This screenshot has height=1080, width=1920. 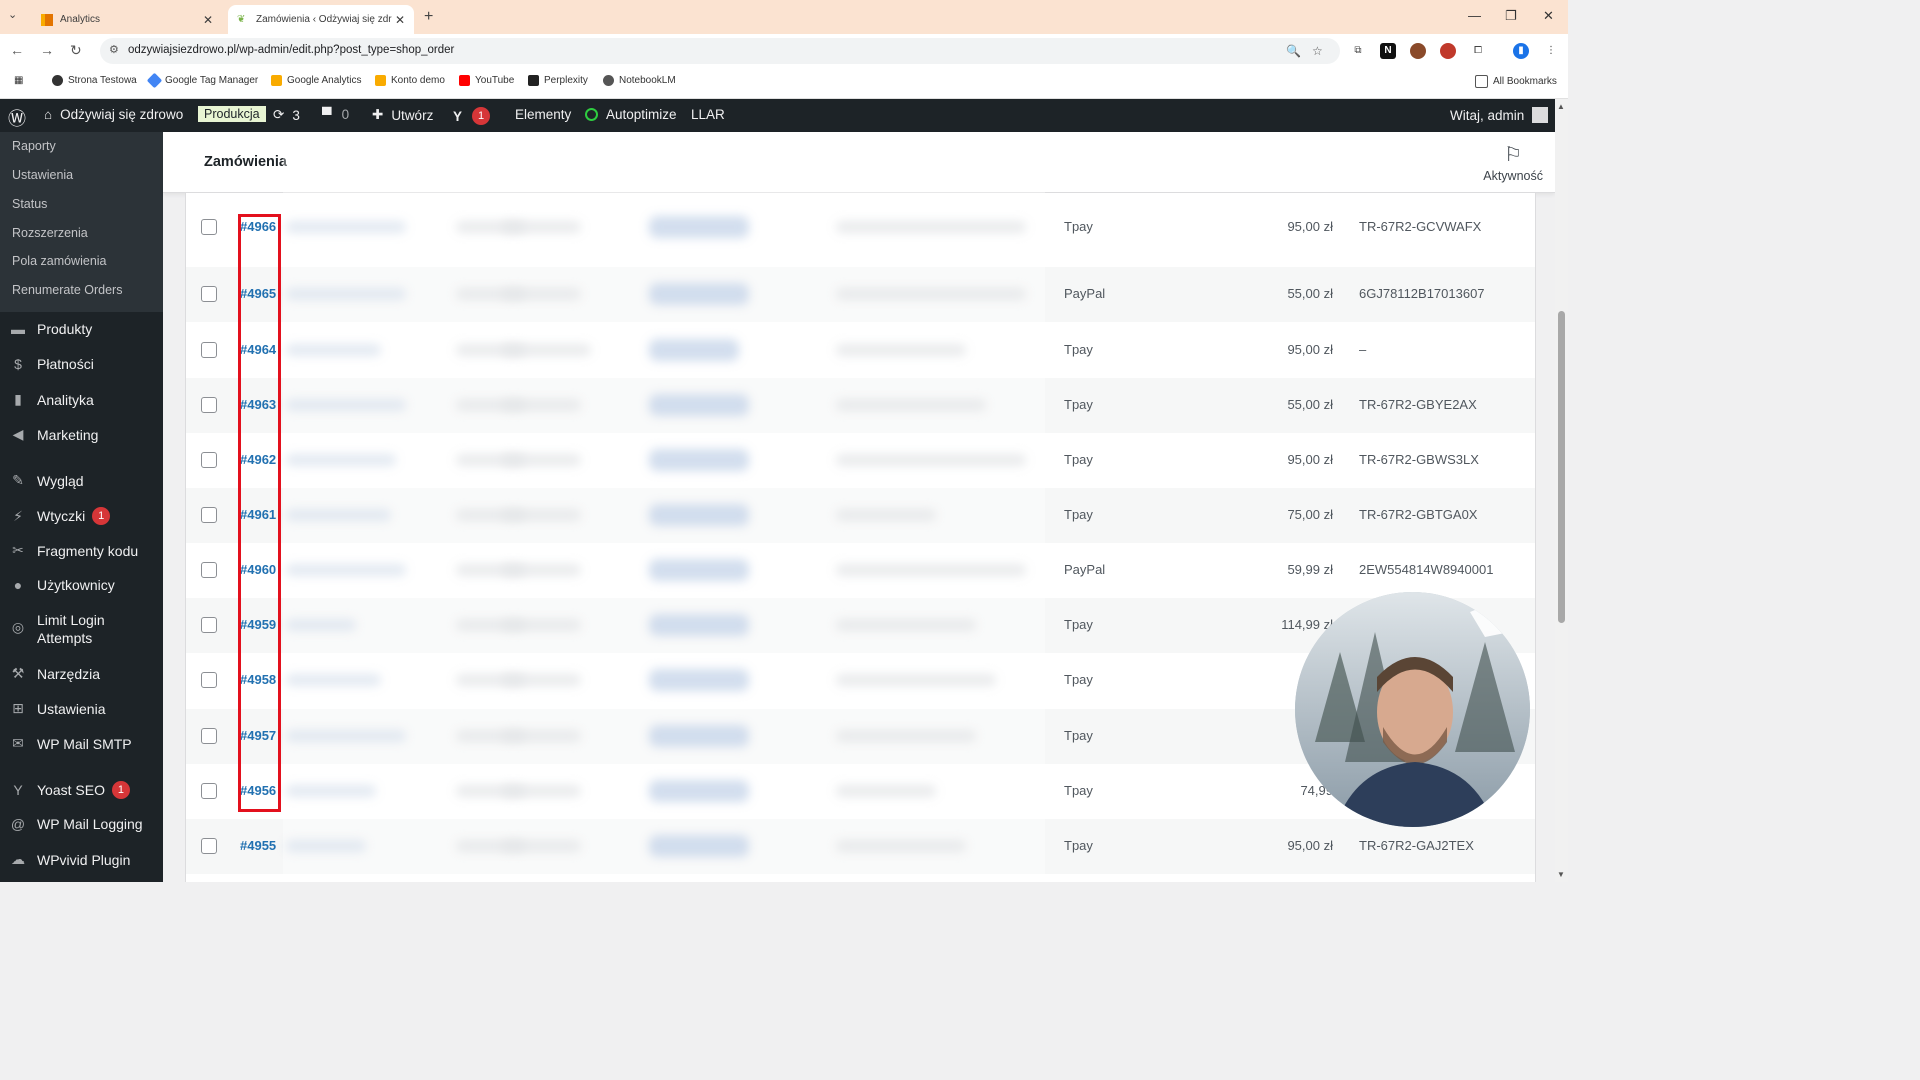 What do you see at coordinates (335, 114) in the screenshot?
I see `comments-link: ▀ 0` at bounding box center [335, 114].